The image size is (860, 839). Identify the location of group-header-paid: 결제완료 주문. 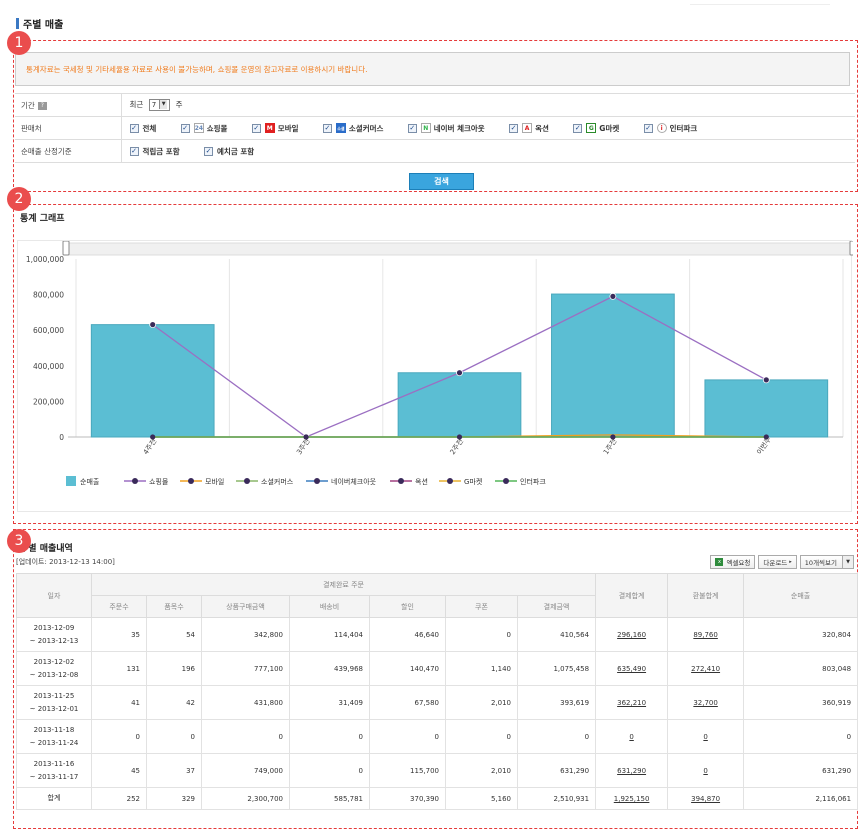
(343, 584).